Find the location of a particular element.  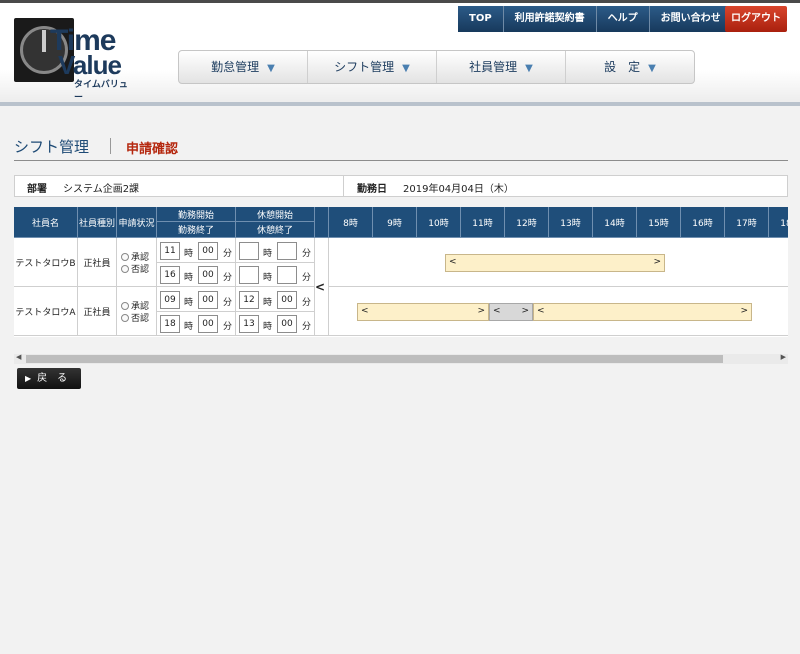

horizontal-scrollbar: ◀ ▶ is located at coordinates (401, 358).